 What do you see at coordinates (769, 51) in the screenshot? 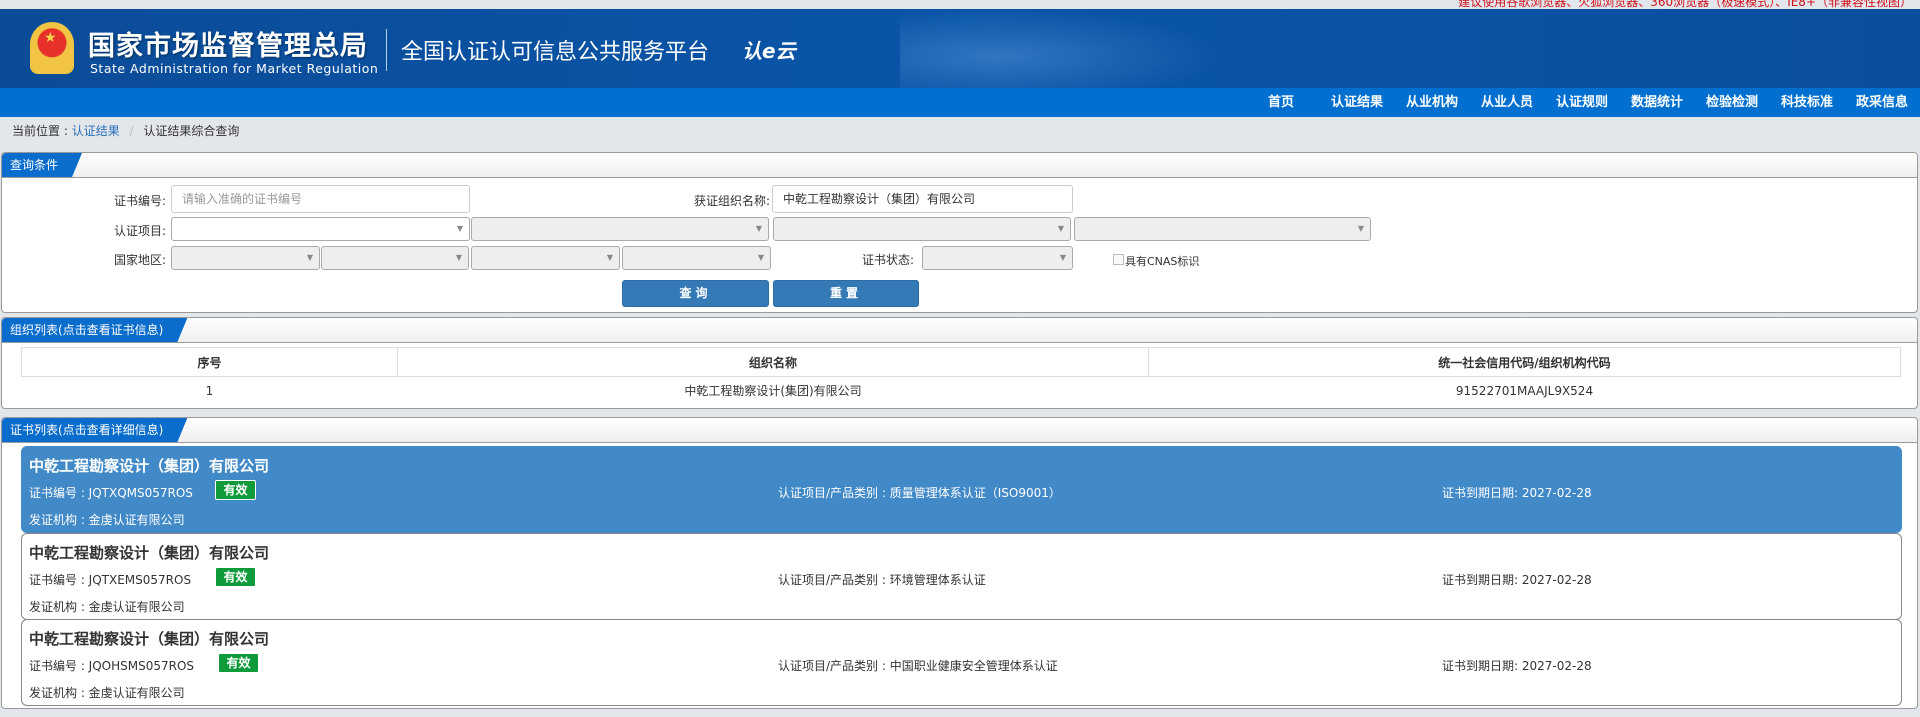
I see `renyun-logo: 认e云` at bounding box center [769, 51].